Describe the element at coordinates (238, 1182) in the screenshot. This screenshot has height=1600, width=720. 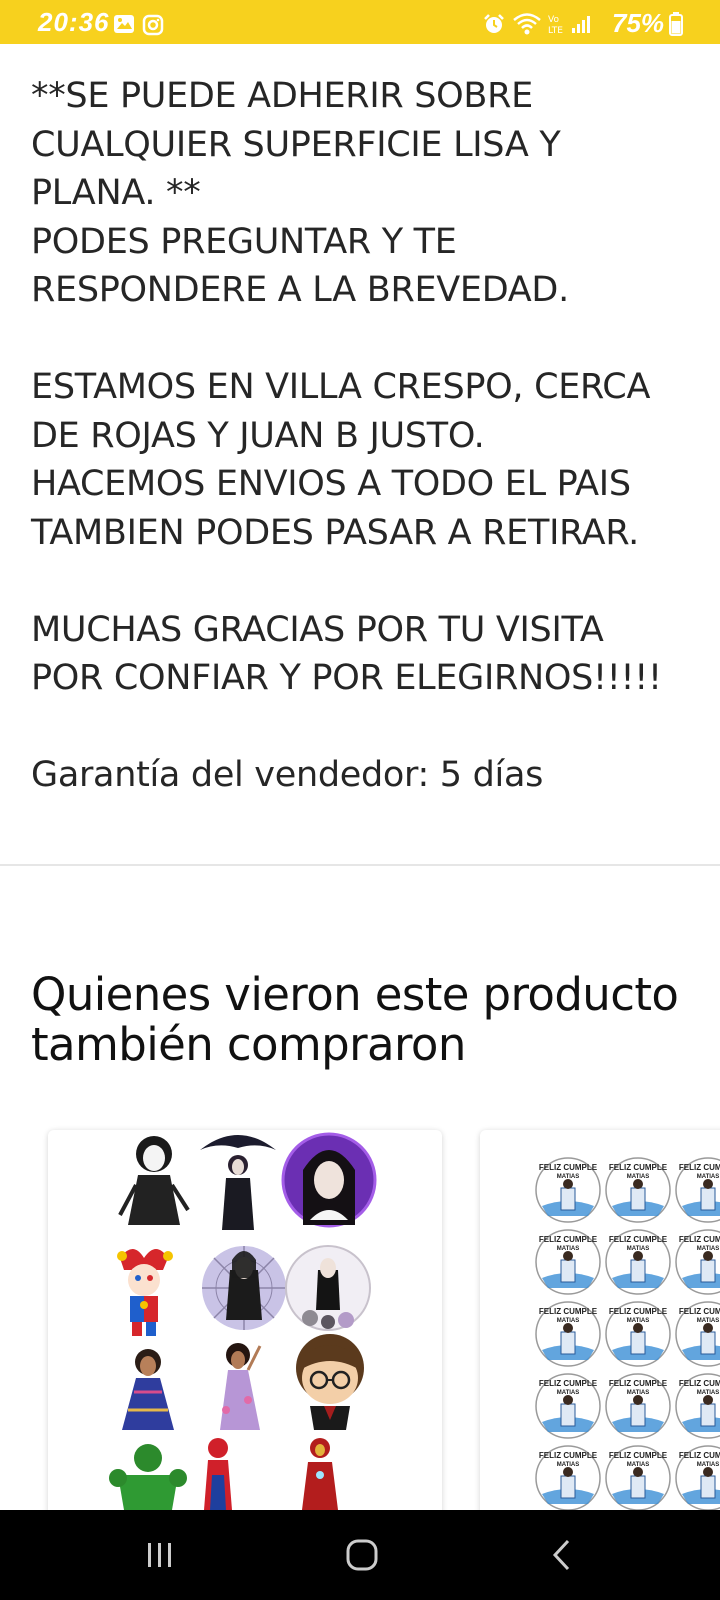
I see `wednesday-umbrella-sticker` at that location.